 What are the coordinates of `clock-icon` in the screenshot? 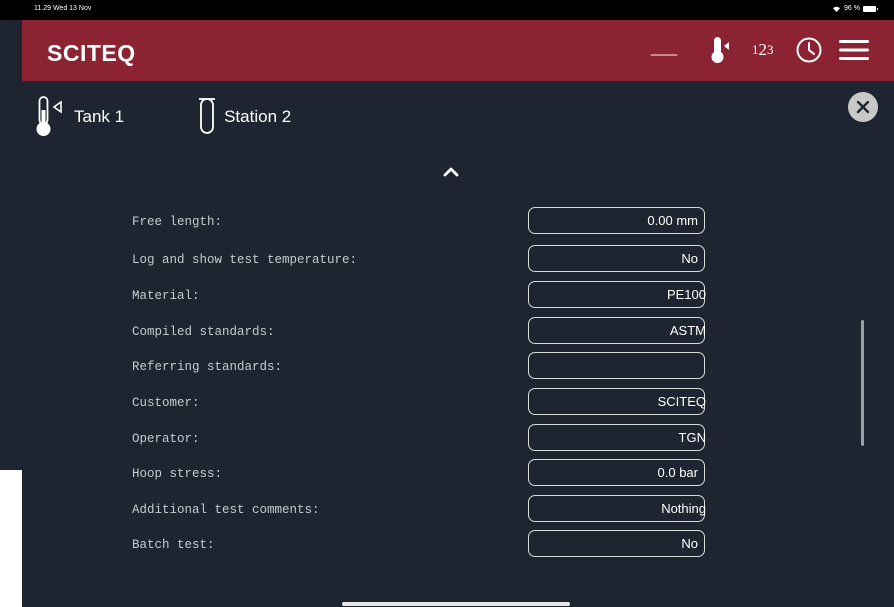 It's located at (809, 50).